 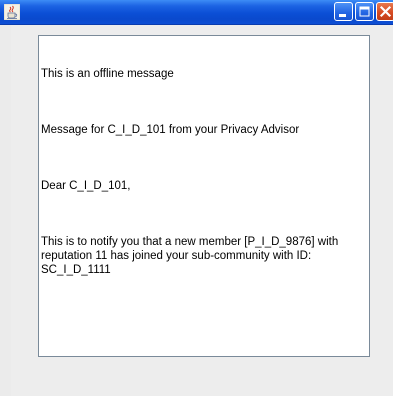 What do you see at coordinates (342, 15) in the screenshot?
I see `minimize-icon` at bounding box center [342, 15].